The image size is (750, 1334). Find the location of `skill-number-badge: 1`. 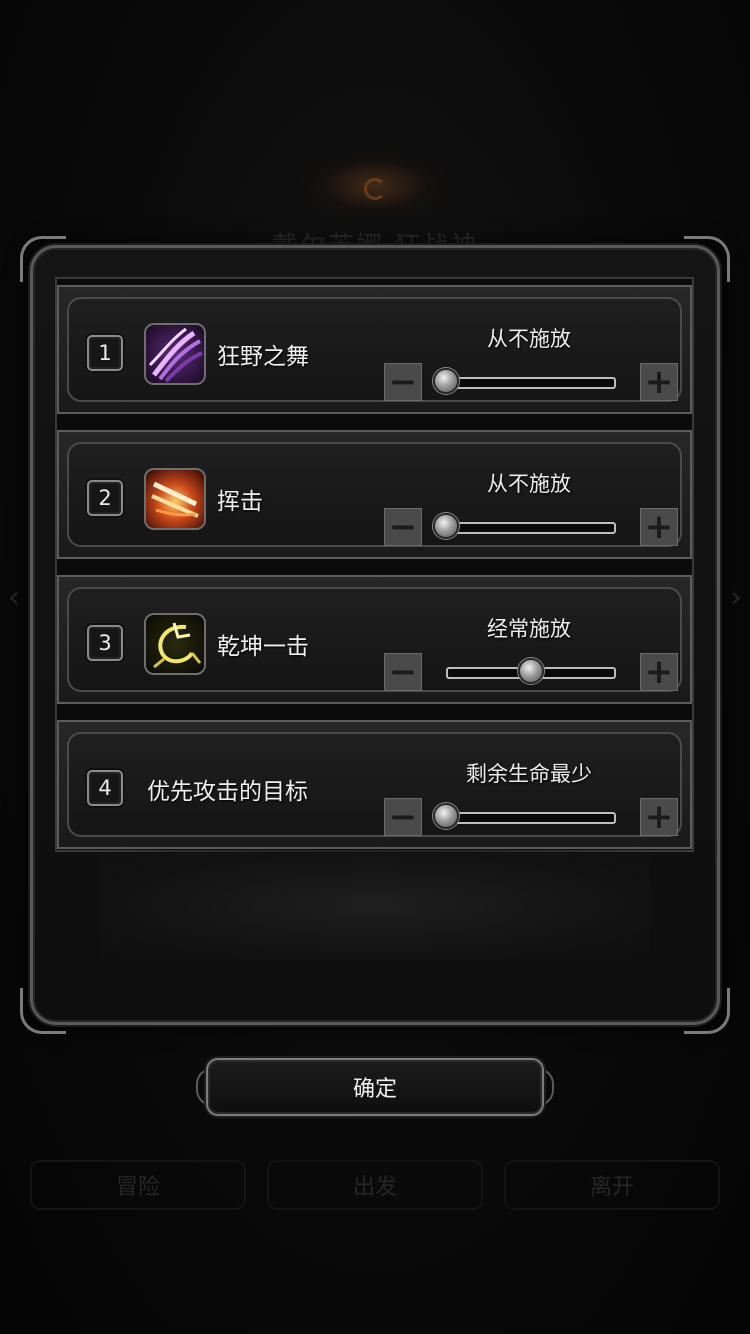

skill-number-badge: 1 is located at coordinates (105, 353).